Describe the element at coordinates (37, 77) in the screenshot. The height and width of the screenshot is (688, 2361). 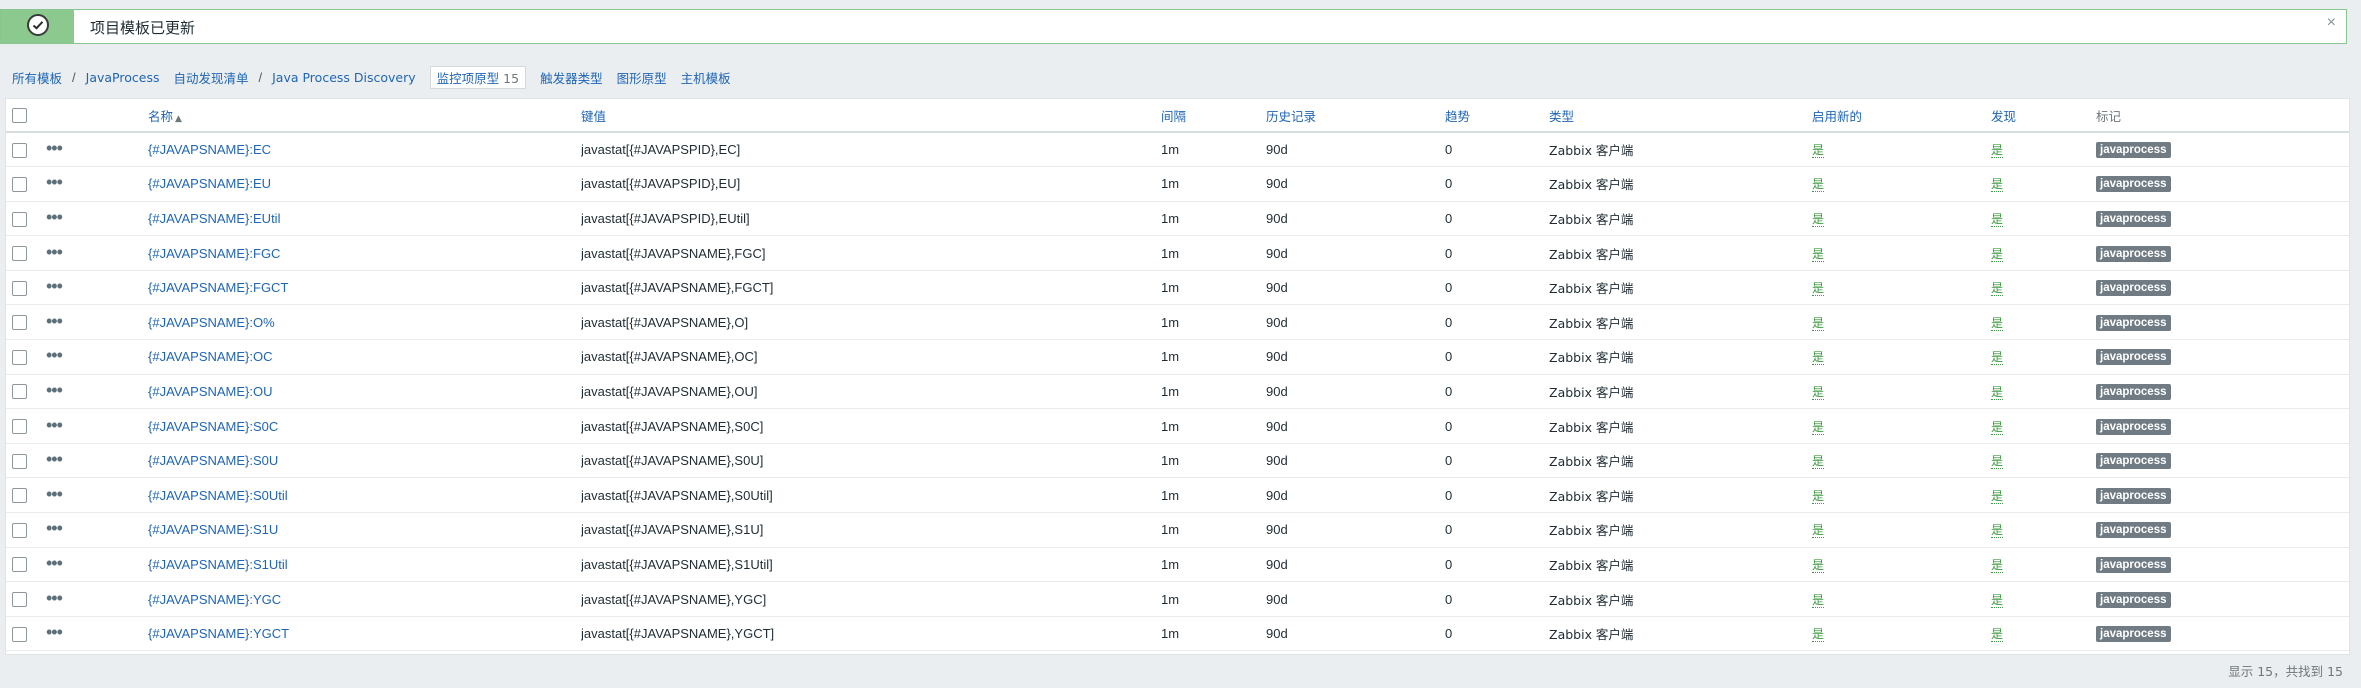
I see `breadcrumb-all-templates: 所有模板` at that location.